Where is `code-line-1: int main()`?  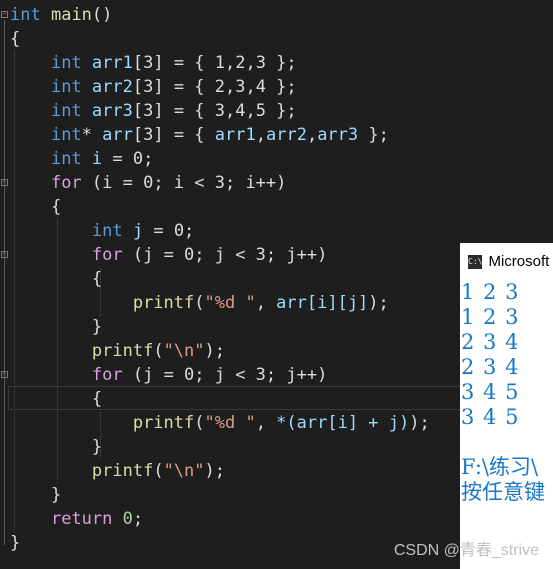 code-line-1: int main() is located at coordinates (61, 15).